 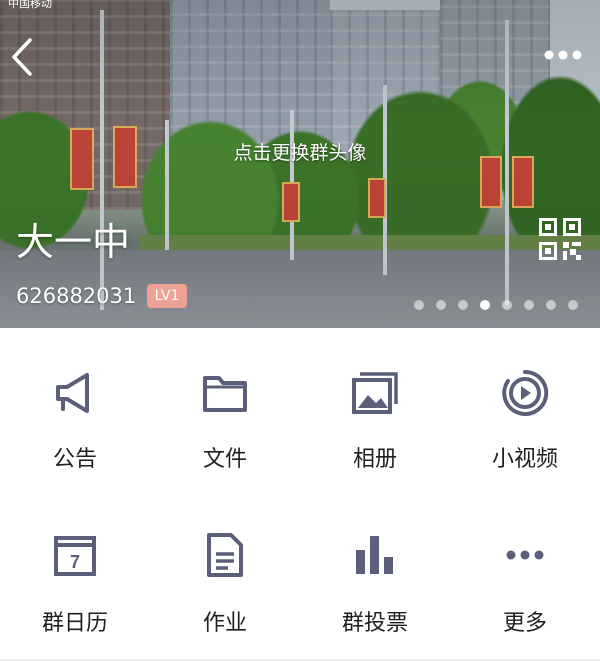 I want to click on menu-item-label: 相册, so click(x=374, y=459).